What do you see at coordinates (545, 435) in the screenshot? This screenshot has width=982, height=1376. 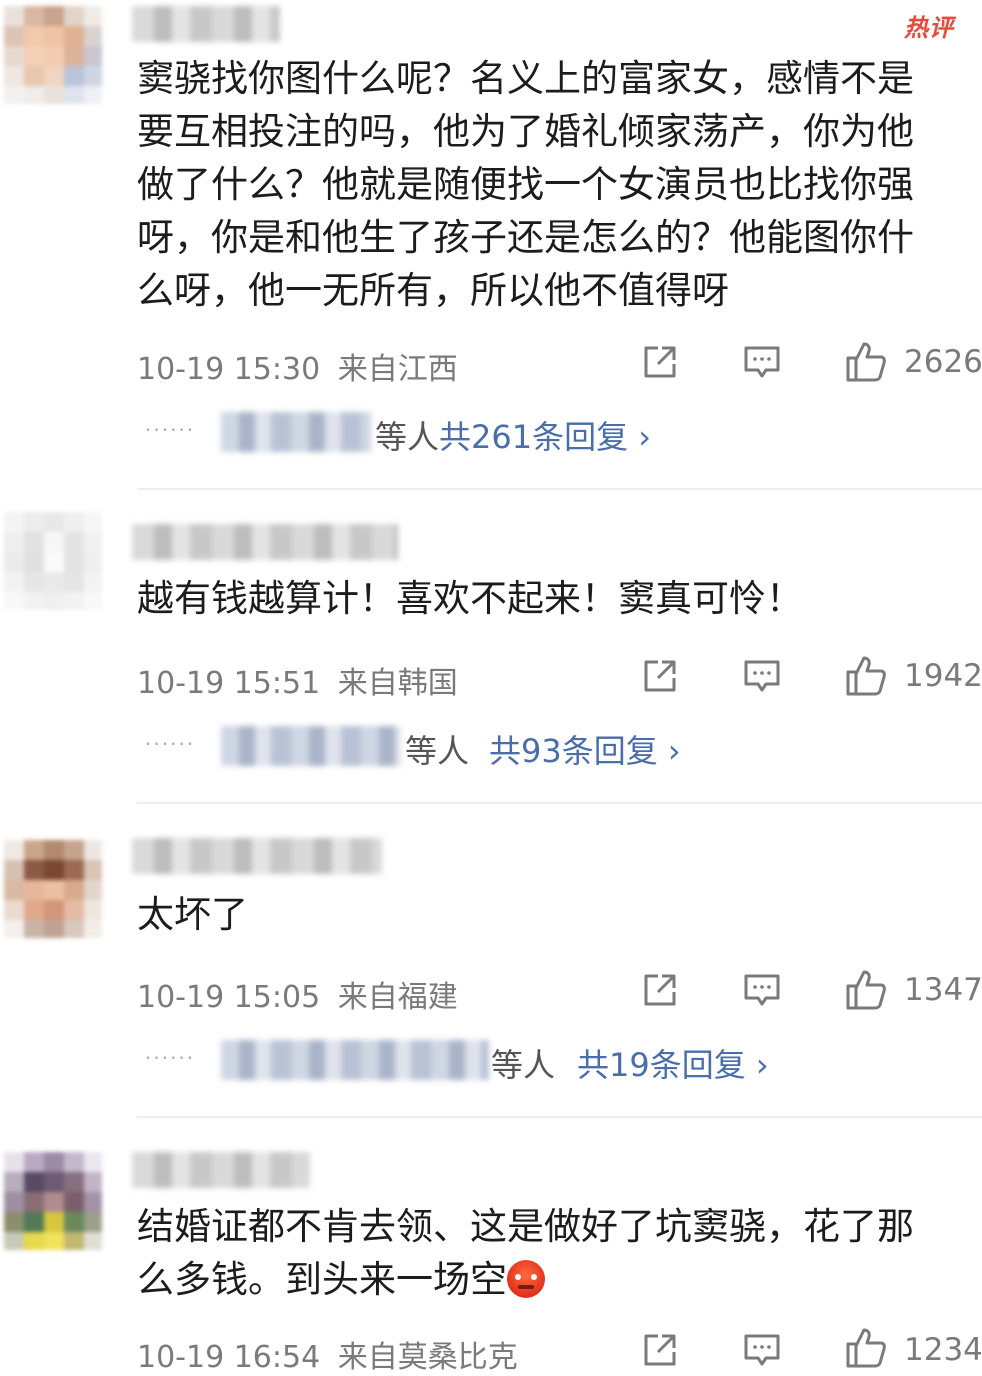 I see `view-replies-link: 共261条回复 ›` at bounding box center [545, 435].